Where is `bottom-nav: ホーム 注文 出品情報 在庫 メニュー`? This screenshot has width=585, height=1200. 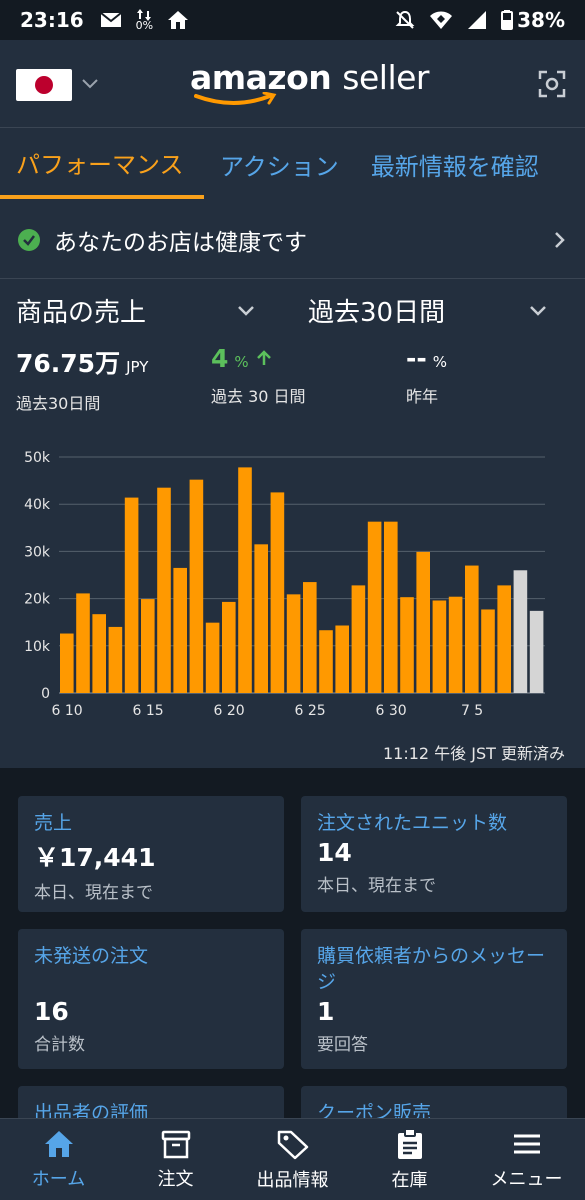 bottom-nav: ホーム 注文 出品情報 在庫 メニュー is located at coordinates (292, 1159).